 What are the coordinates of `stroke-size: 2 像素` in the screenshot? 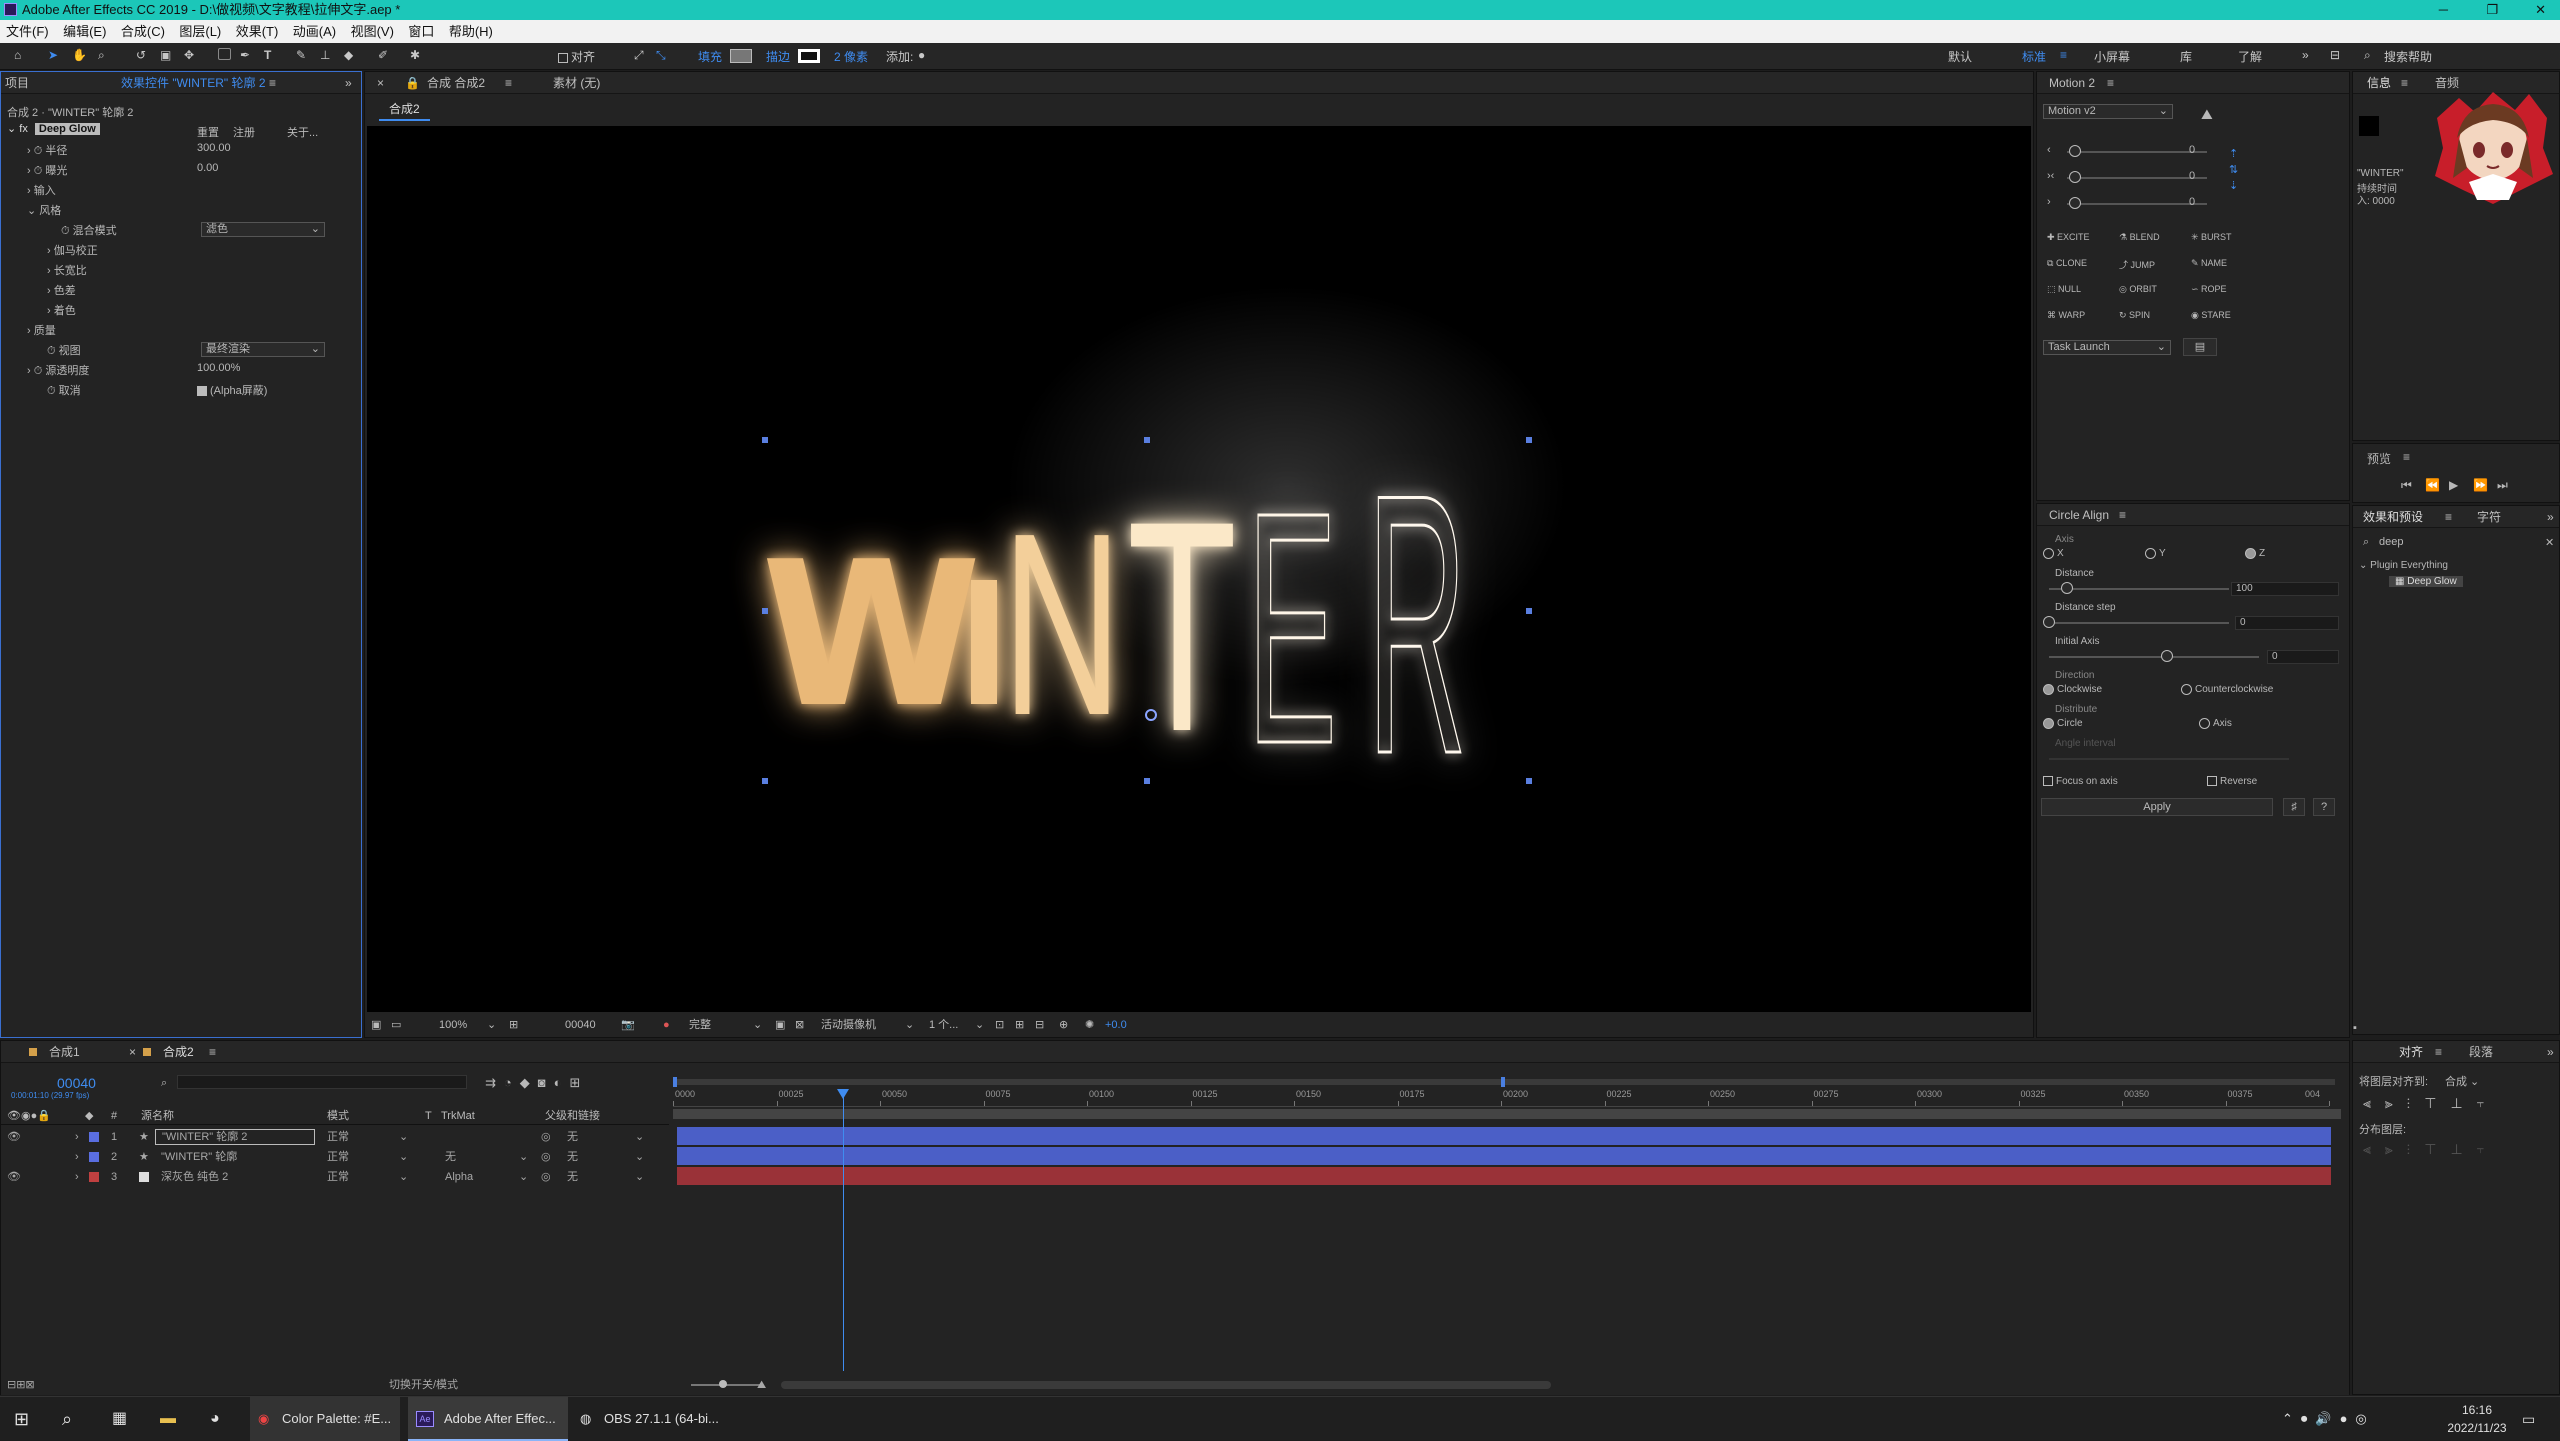 It's located at (851, 56).